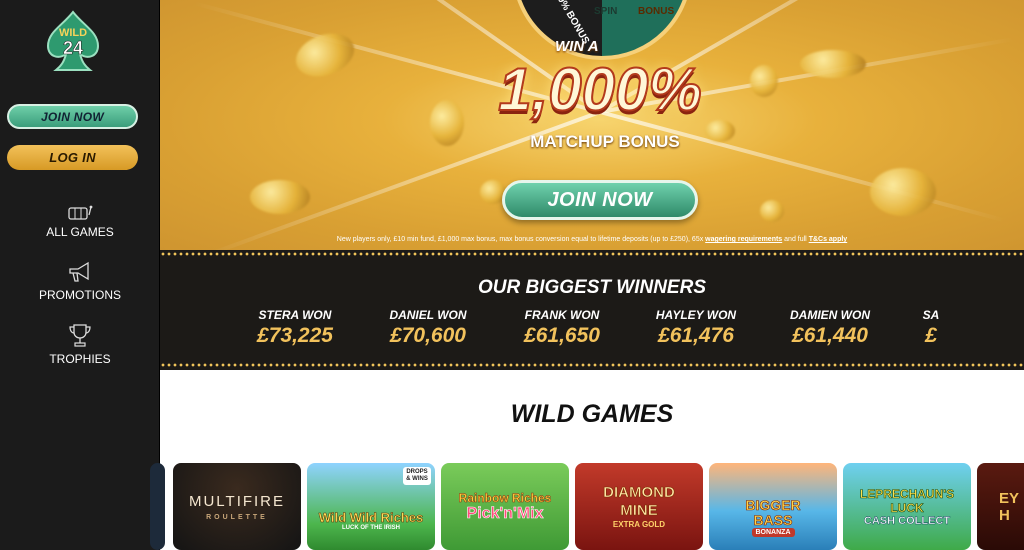 This screenshot has width=1024, height=550. I want to click on game-title: BIGGER BASS, so click(773, 512).